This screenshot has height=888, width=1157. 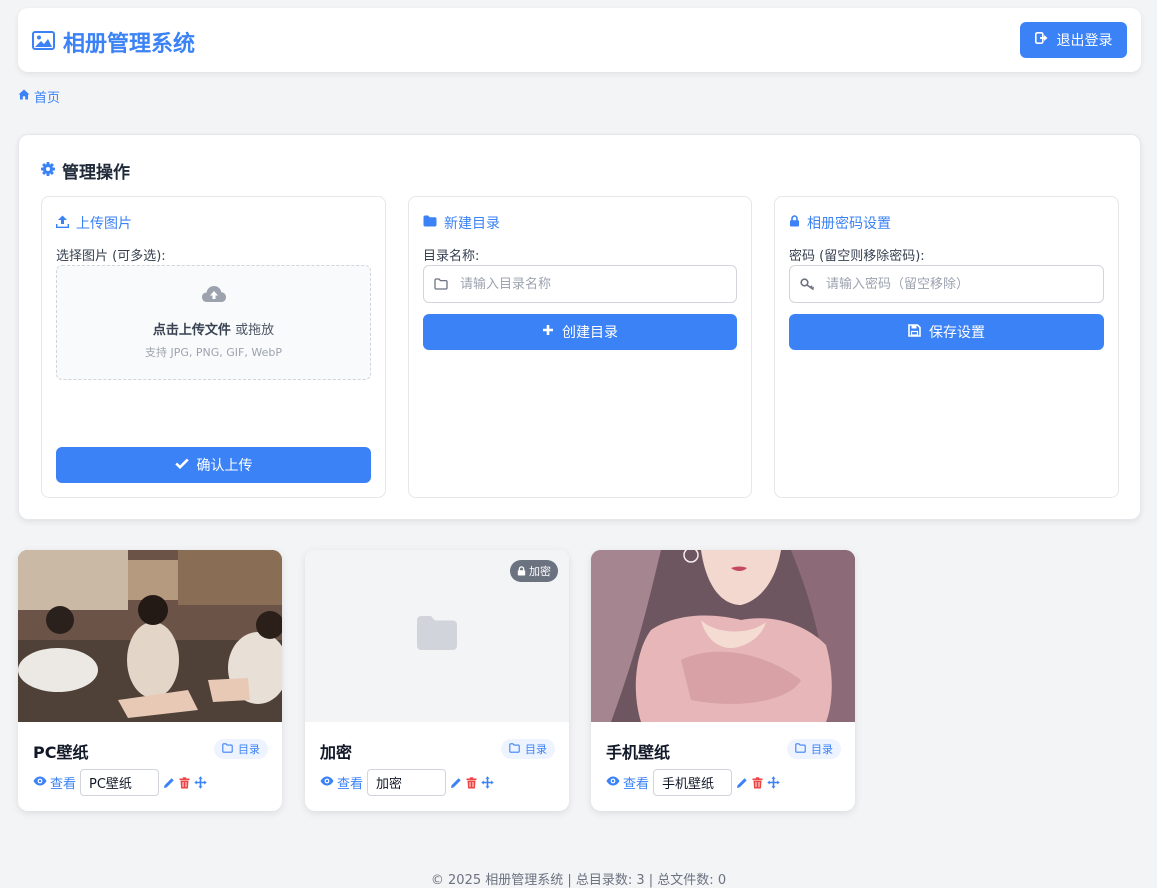 What do you see at coordinates (1084, 41) in the screenshot?
I see `logout-label: 退出登录` at bounding box center [1084, 41].